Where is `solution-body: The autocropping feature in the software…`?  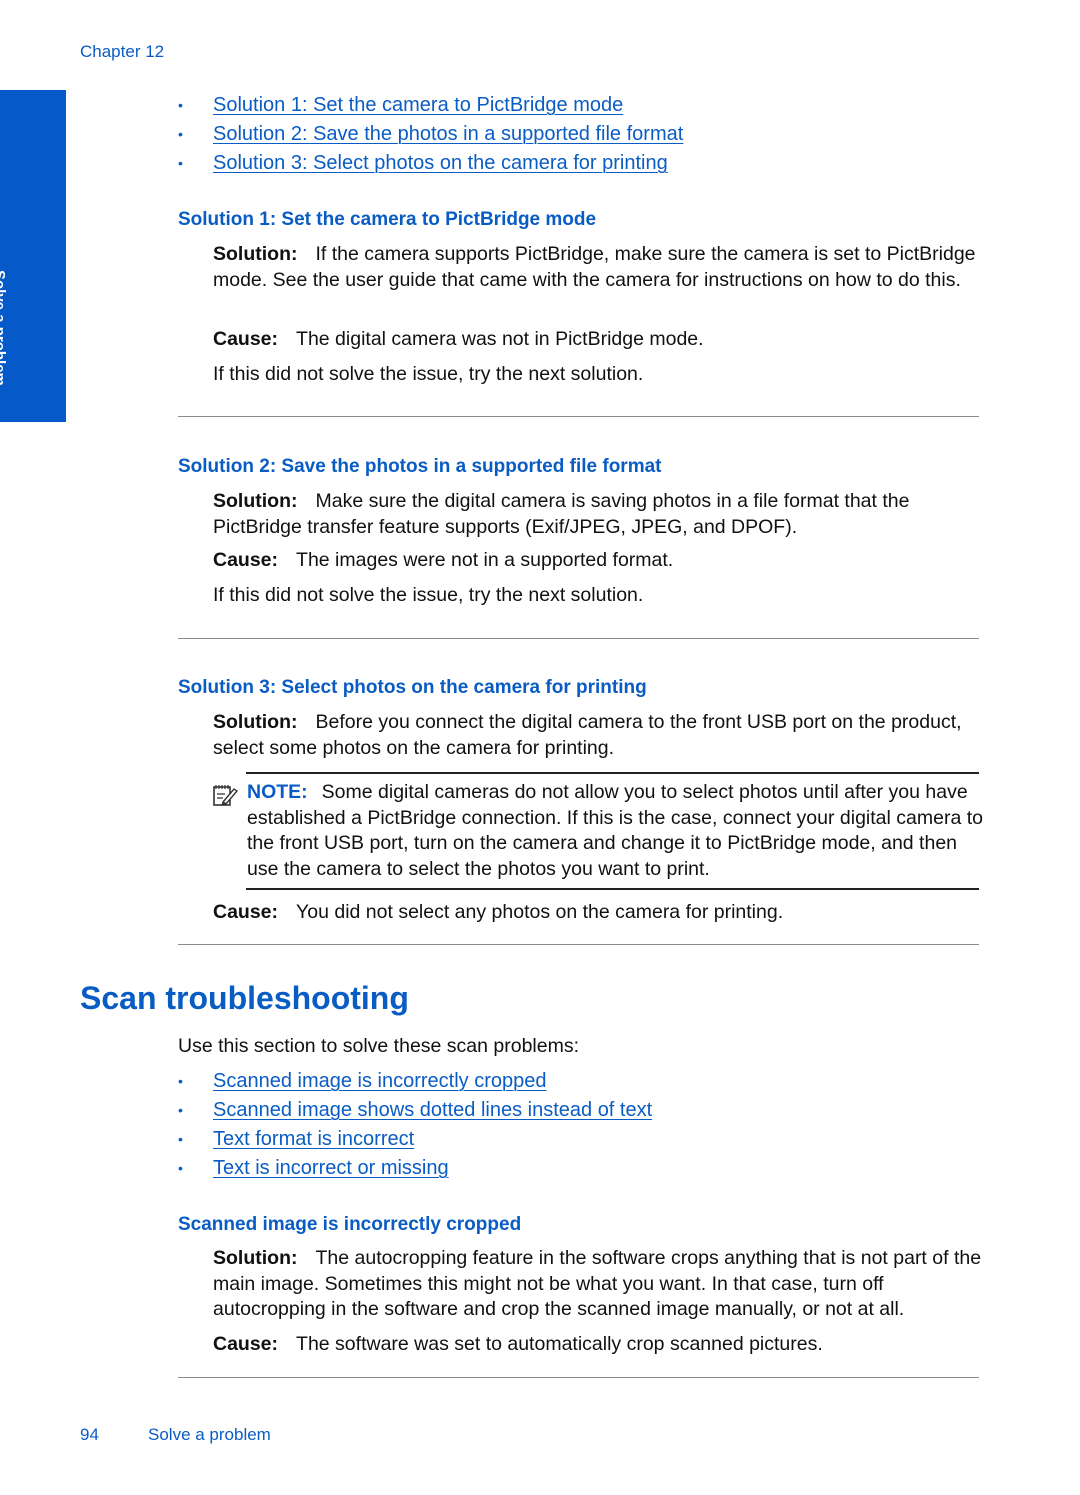
solution-body: The autocropping feature in the software… is located at coordinates (597, 1283).